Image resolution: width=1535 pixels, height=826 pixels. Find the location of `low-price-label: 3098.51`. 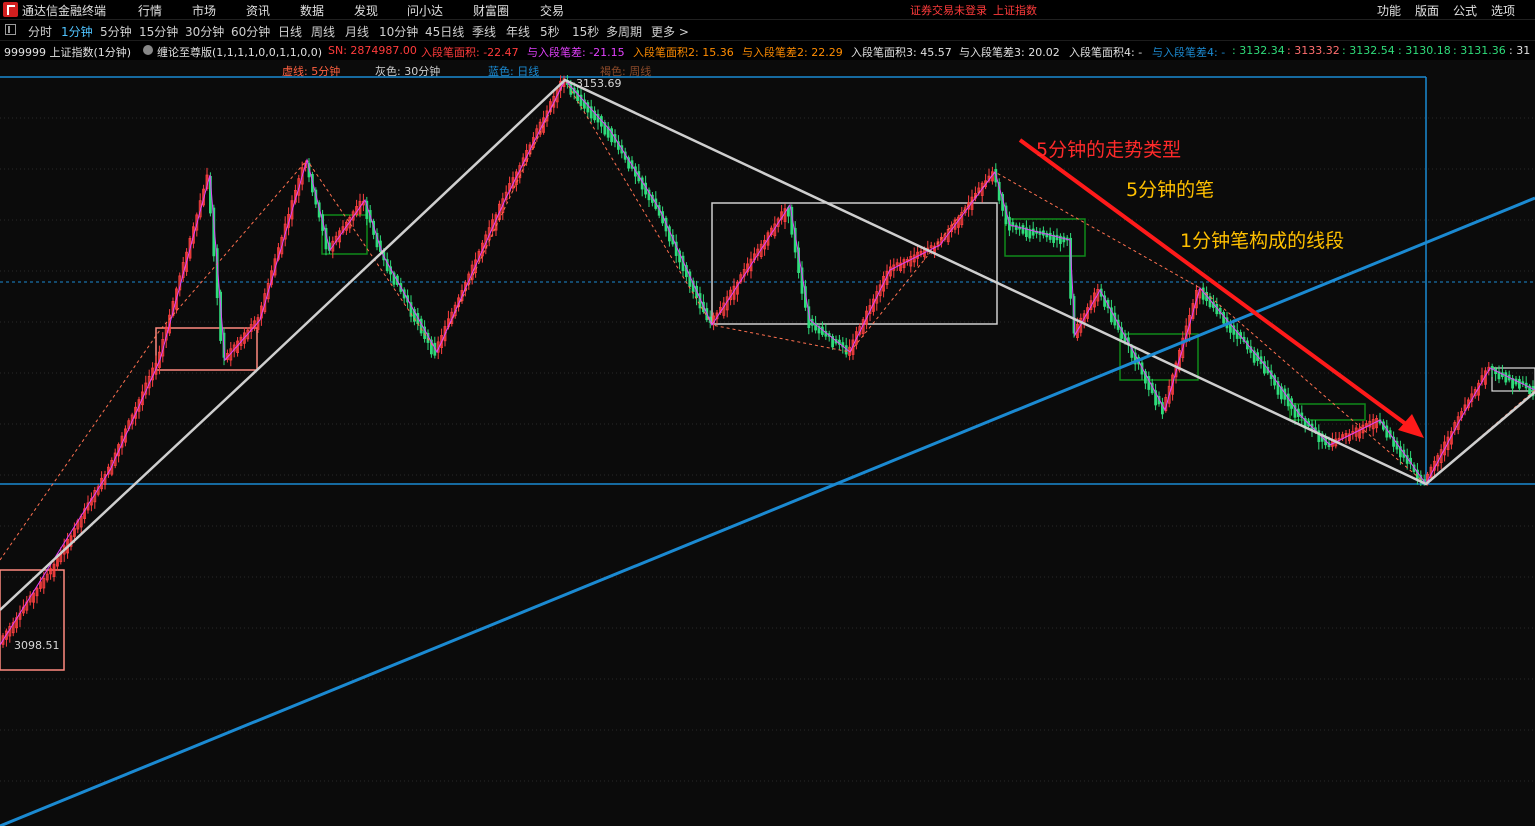

low-price-label: 3098.51 is located at coordinates (37, 645).